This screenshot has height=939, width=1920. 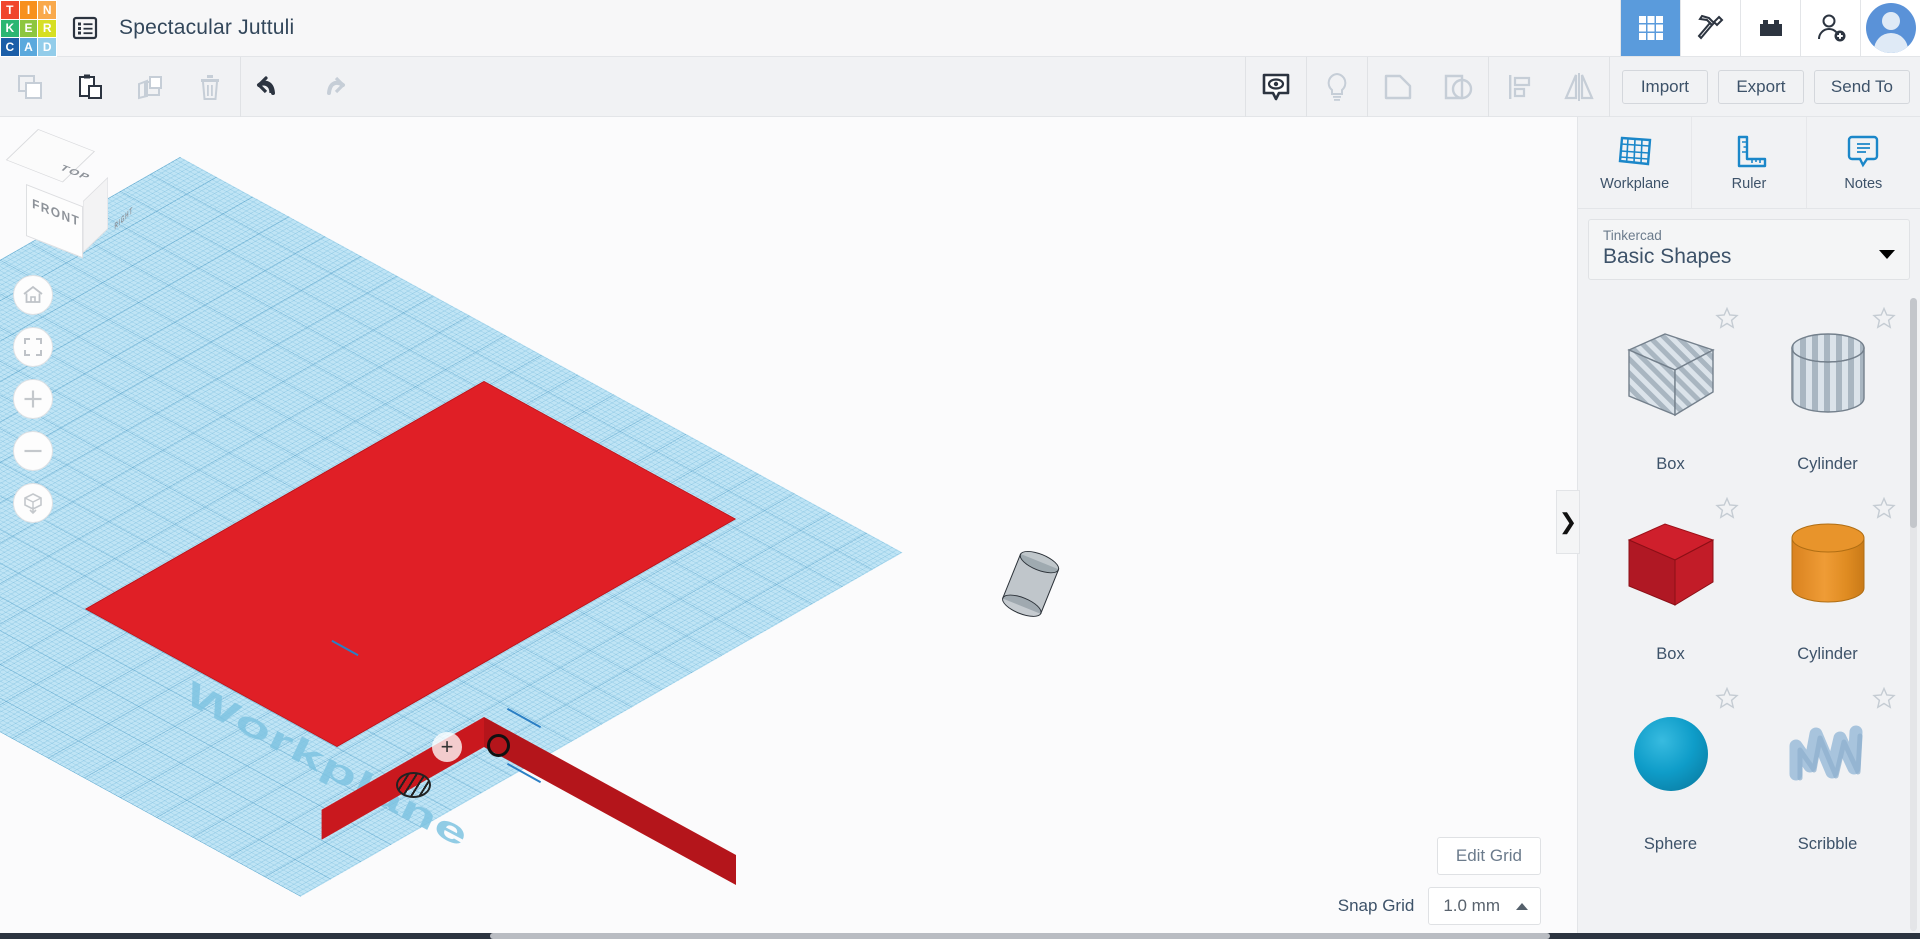 I want to click on lego-brick-icon, so click(x=1770, y=28).